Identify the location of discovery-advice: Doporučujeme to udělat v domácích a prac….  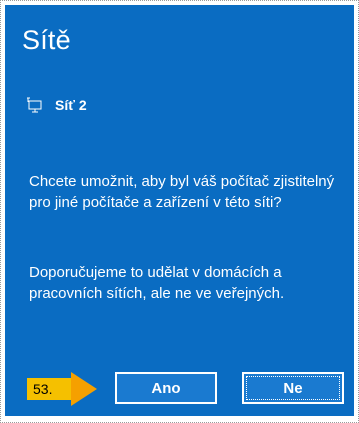
(157, 283).